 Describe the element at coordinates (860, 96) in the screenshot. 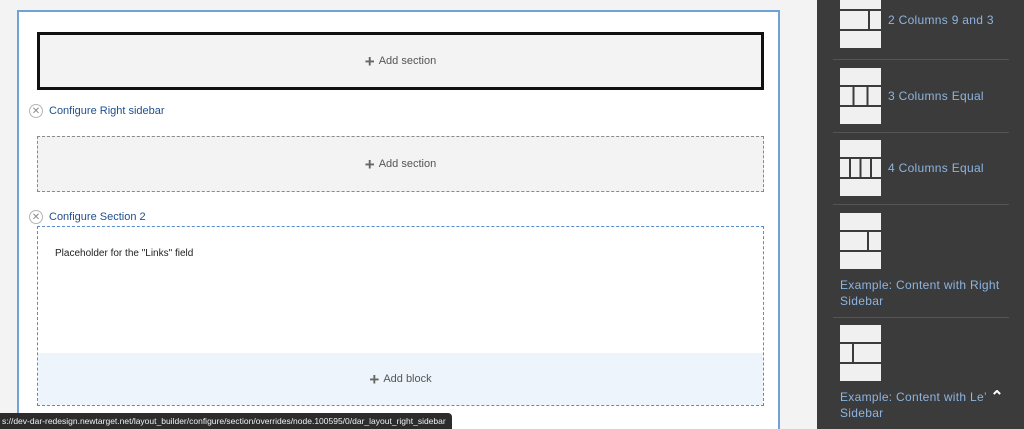

I see `layout-3col-equal-icon` at that location.